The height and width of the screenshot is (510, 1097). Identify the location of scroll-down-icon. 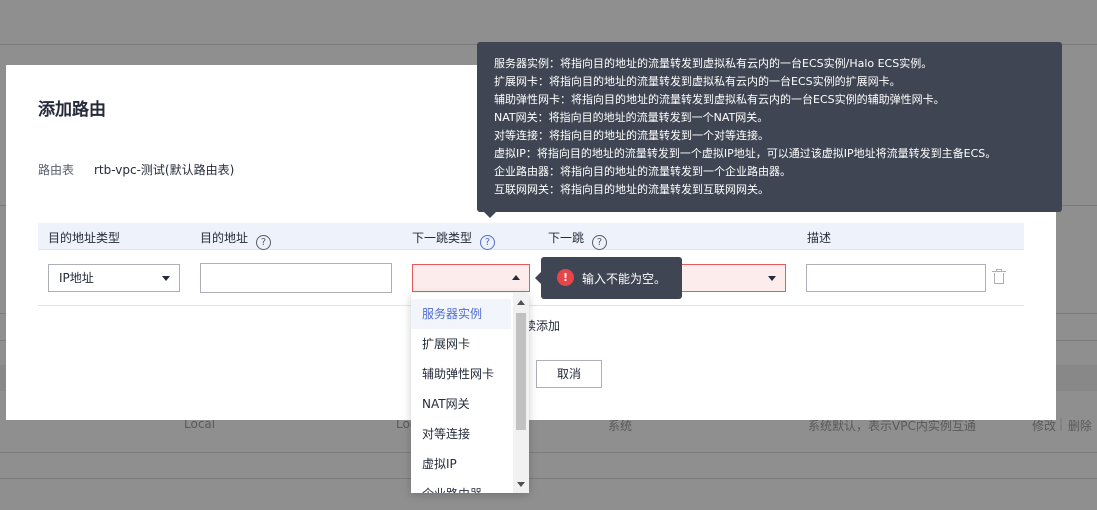
(521, 484).